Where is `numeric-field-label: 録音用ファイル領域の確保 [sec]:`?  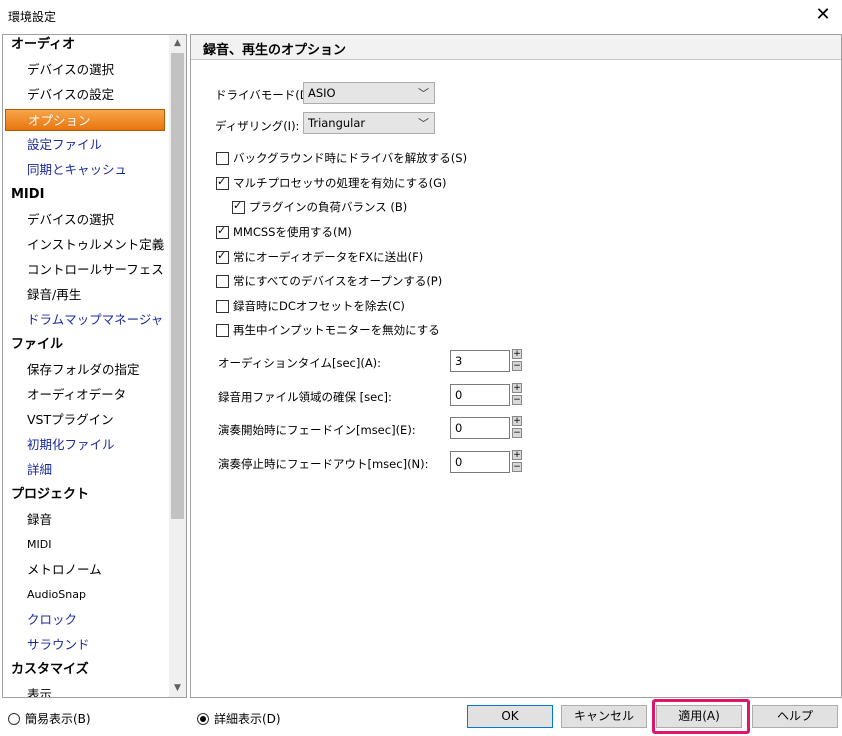
numeric-field-label: 録音用ファイル領域の確保 [sec]: is located at coordinates (305, 397).